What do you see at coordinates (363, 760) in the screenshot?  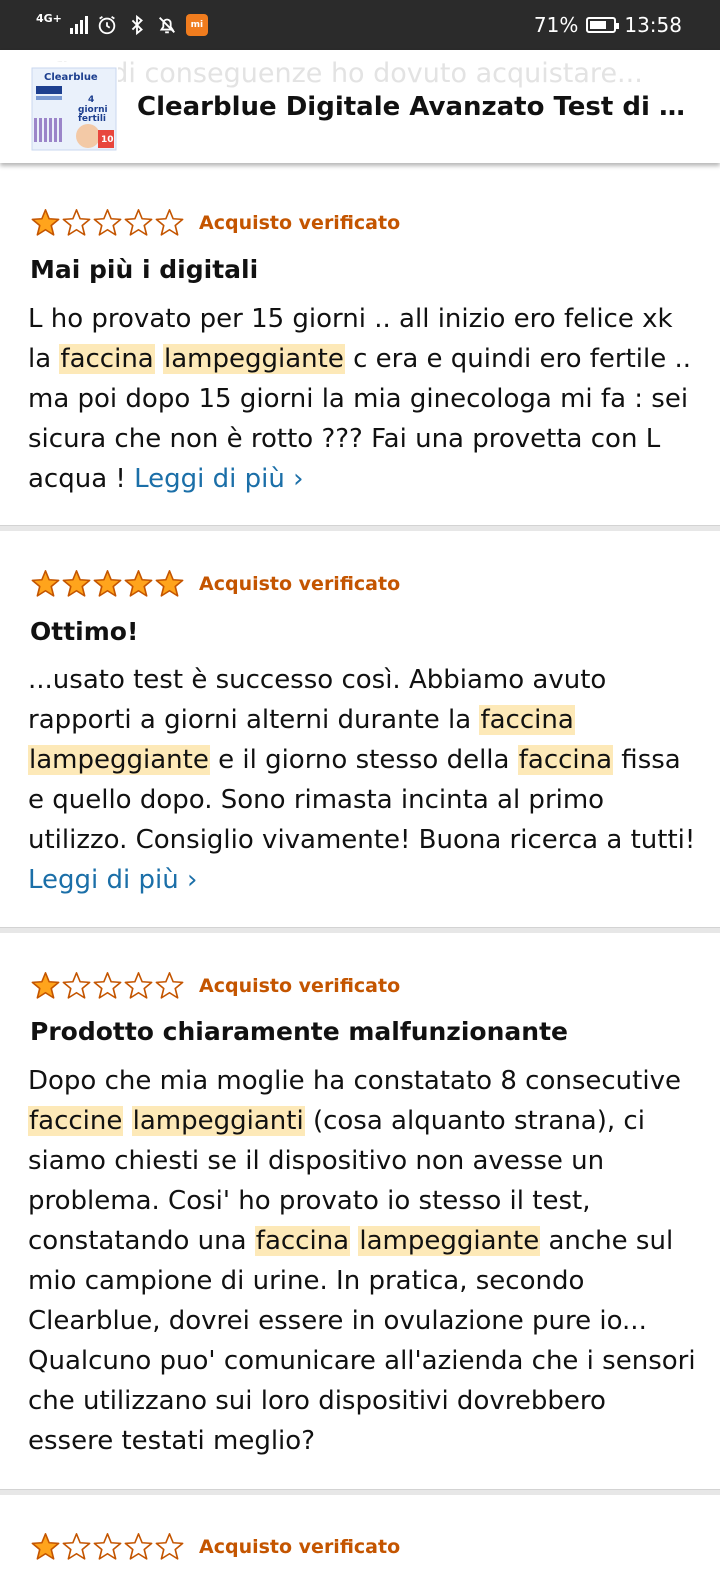 I see `review-text: e il giorno stesso della` at bounding box center [363, 760].